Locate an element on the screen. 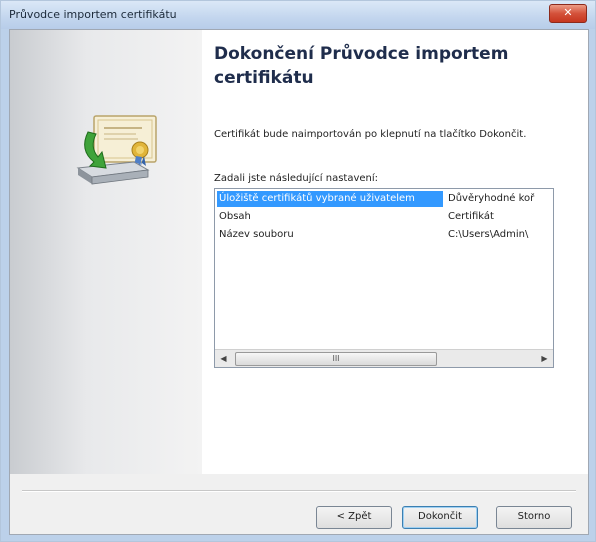 The image size is (596, 542). settings-label: Zadali jste následující nastavení: is located at coordinates (296, 178).